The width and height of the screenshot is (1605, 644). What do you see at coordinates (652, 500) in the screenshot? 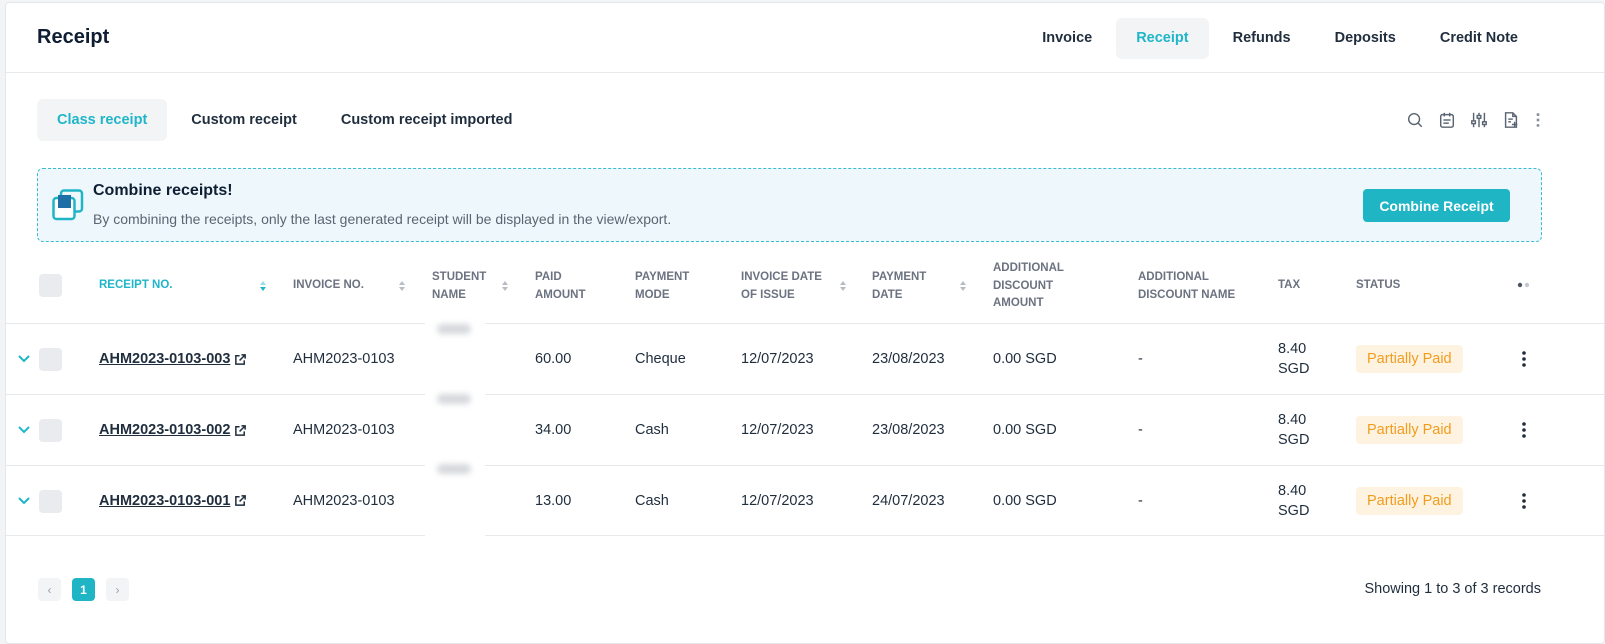
I see `payment-mode: Cash` at bounding box center [652, 500].